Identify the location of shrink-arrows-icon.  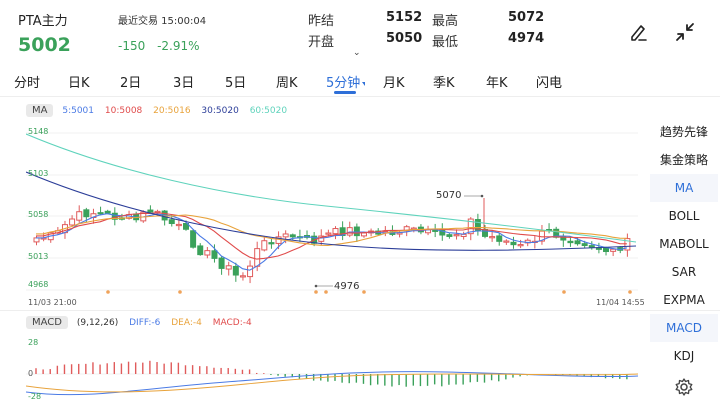
(685, 32).